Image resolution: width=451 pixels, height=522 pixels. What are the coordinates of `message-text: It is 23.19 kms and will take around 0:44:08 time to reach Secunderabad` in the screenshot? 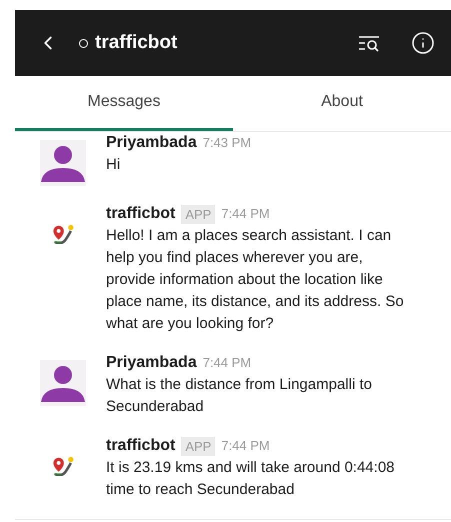 It's located at (251, 479).